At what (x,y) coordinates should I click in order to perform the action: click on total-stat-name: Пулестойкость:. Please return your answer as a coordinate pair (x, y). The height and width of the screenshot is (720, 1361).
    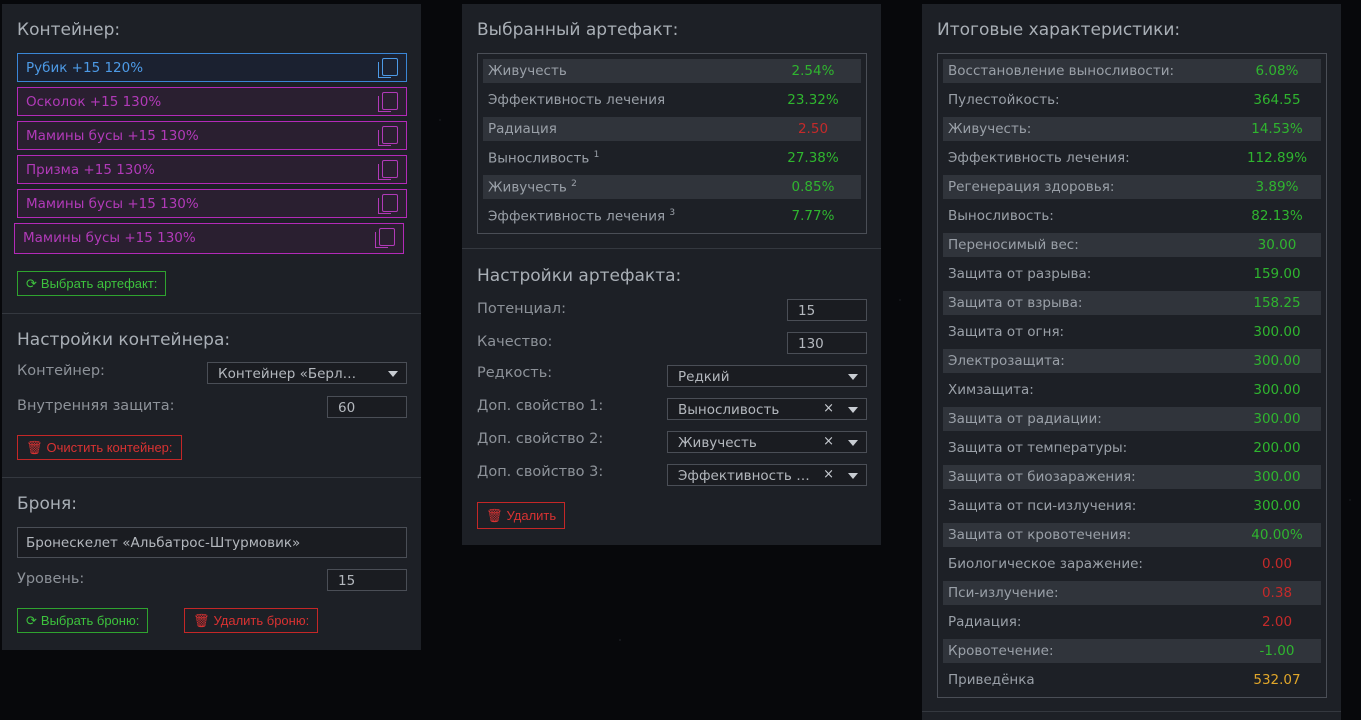
    Looking at the image, I should click on (1004, 100).